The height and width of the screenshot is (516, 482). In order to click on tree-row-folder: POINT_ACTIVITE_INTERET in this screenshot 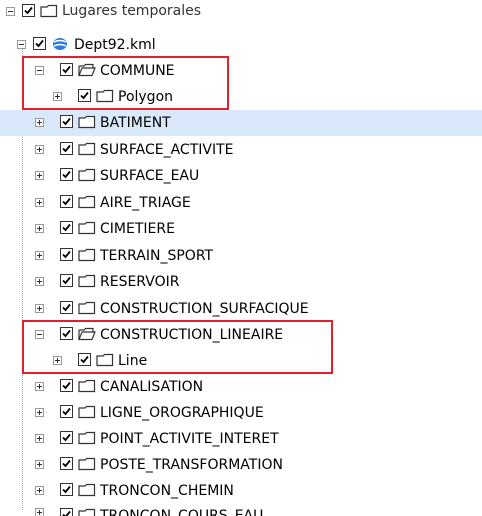, I will do `click(241, 439)`.